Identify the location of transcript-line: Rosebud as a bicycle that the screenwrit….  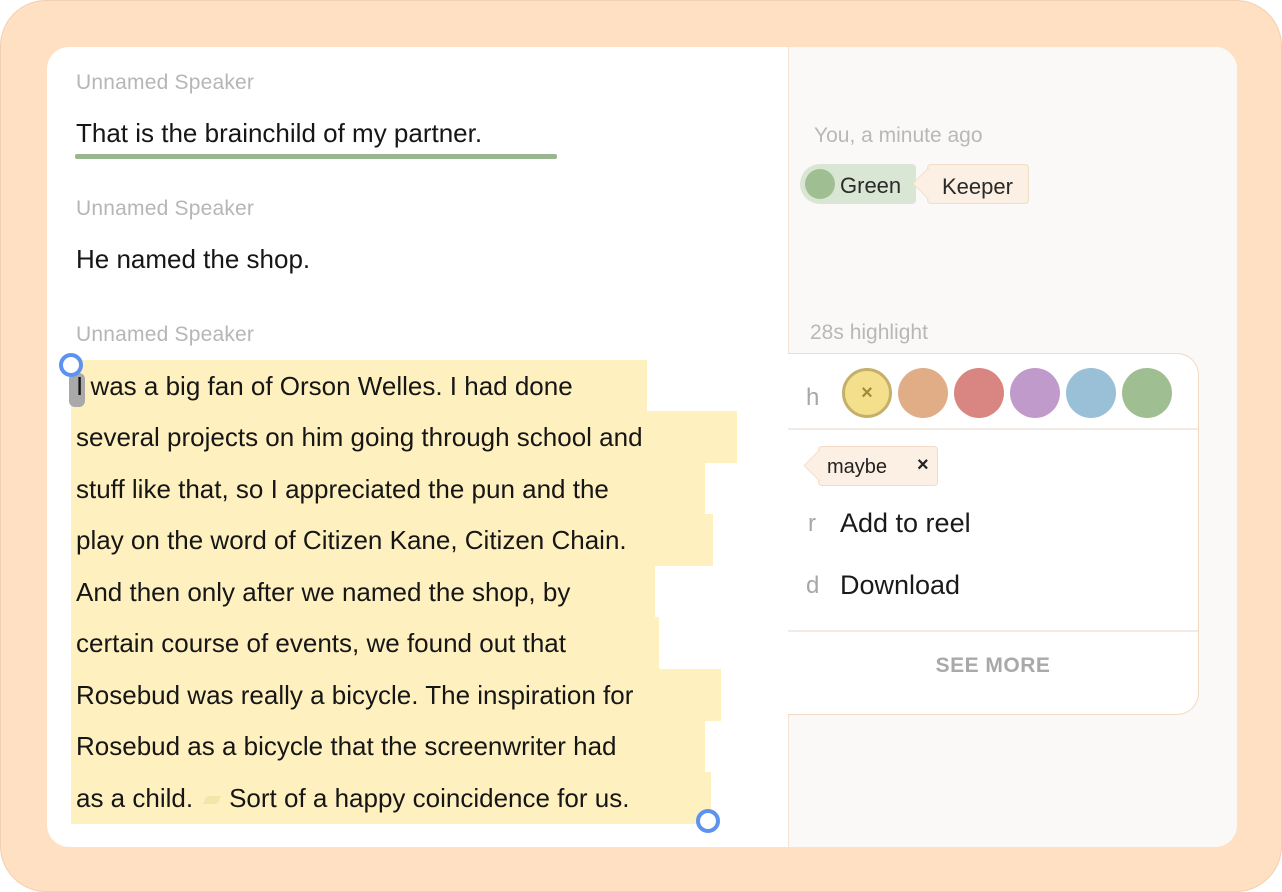
(346, 746).